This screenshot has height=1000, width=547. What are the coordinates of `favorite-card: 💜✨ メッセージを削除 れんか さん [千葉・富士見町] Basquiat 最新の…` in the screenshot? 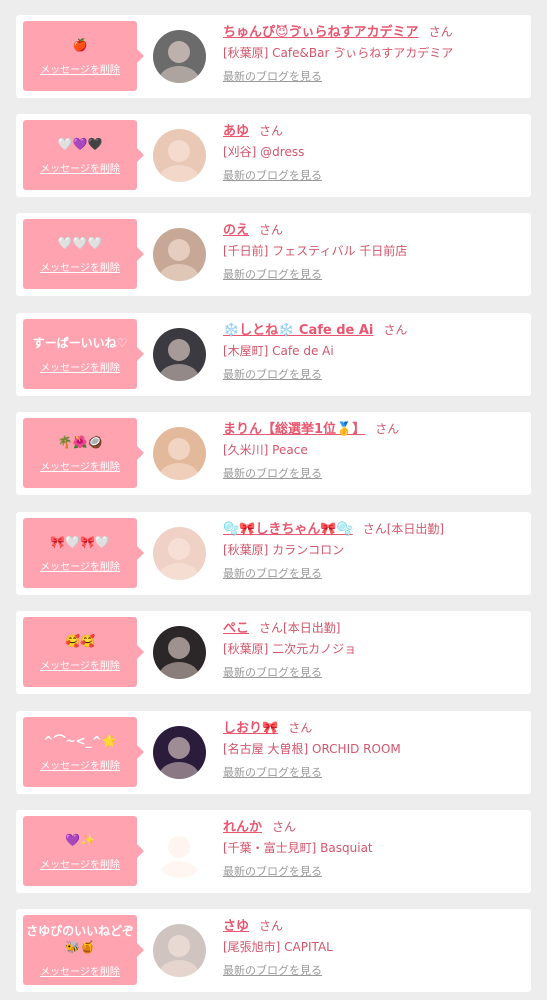 It's located at (273, 851).